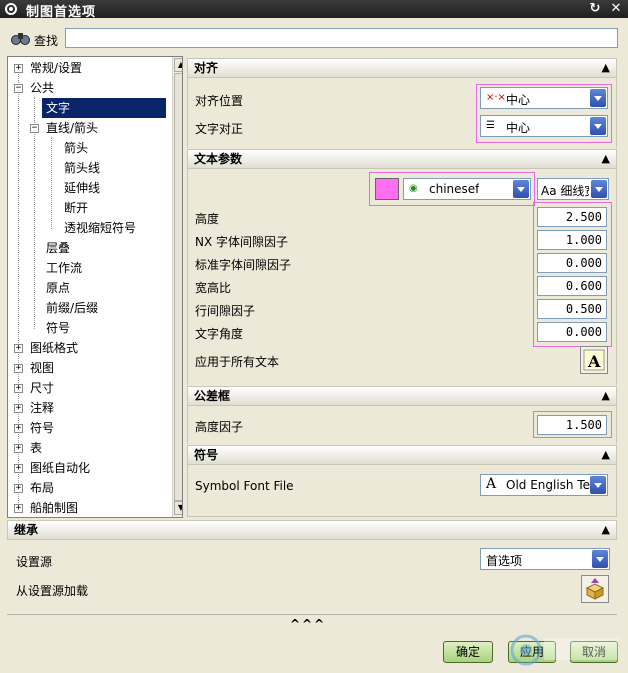 Image resolution: width=628 pixels, height=673 pixels. What do you see at coordinates (52, 591) in the screenshot?
I see `load-from-source-label: 从设置源加载` at bounding box center [52, 591].